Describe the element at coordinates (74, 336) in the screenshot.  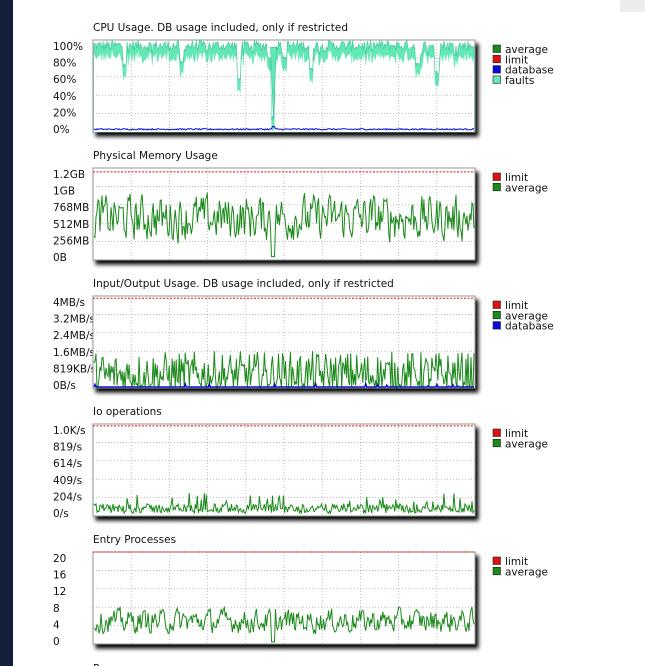
I see `y-tick-label: 2.4MB/s` at that location.